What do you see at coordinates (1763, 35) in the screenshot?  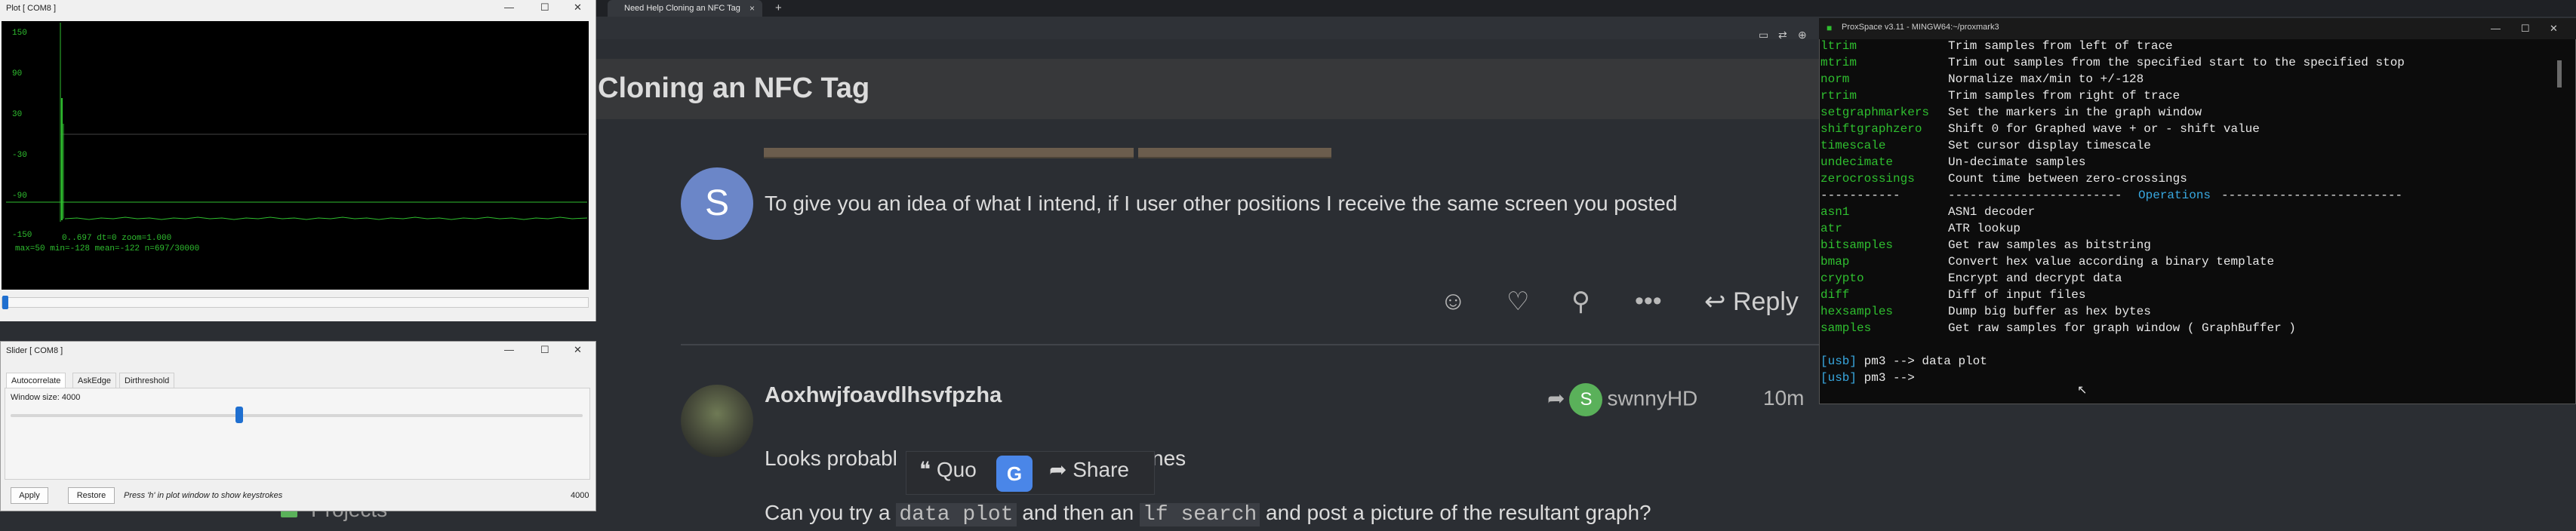 I see `screen-icon: ▭` at bounding box center [1763, 35].